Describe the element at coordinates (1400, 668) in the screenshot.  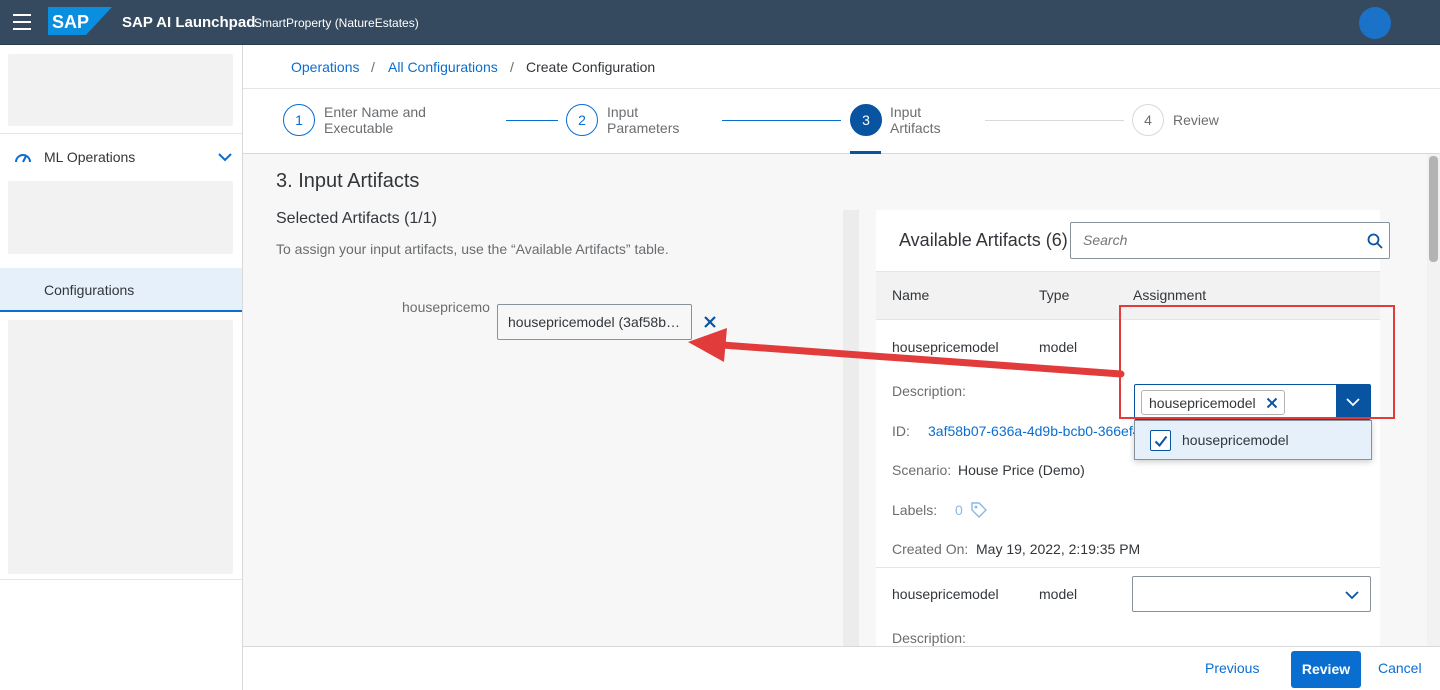
I see `cancel-button: Cancel` at that location.